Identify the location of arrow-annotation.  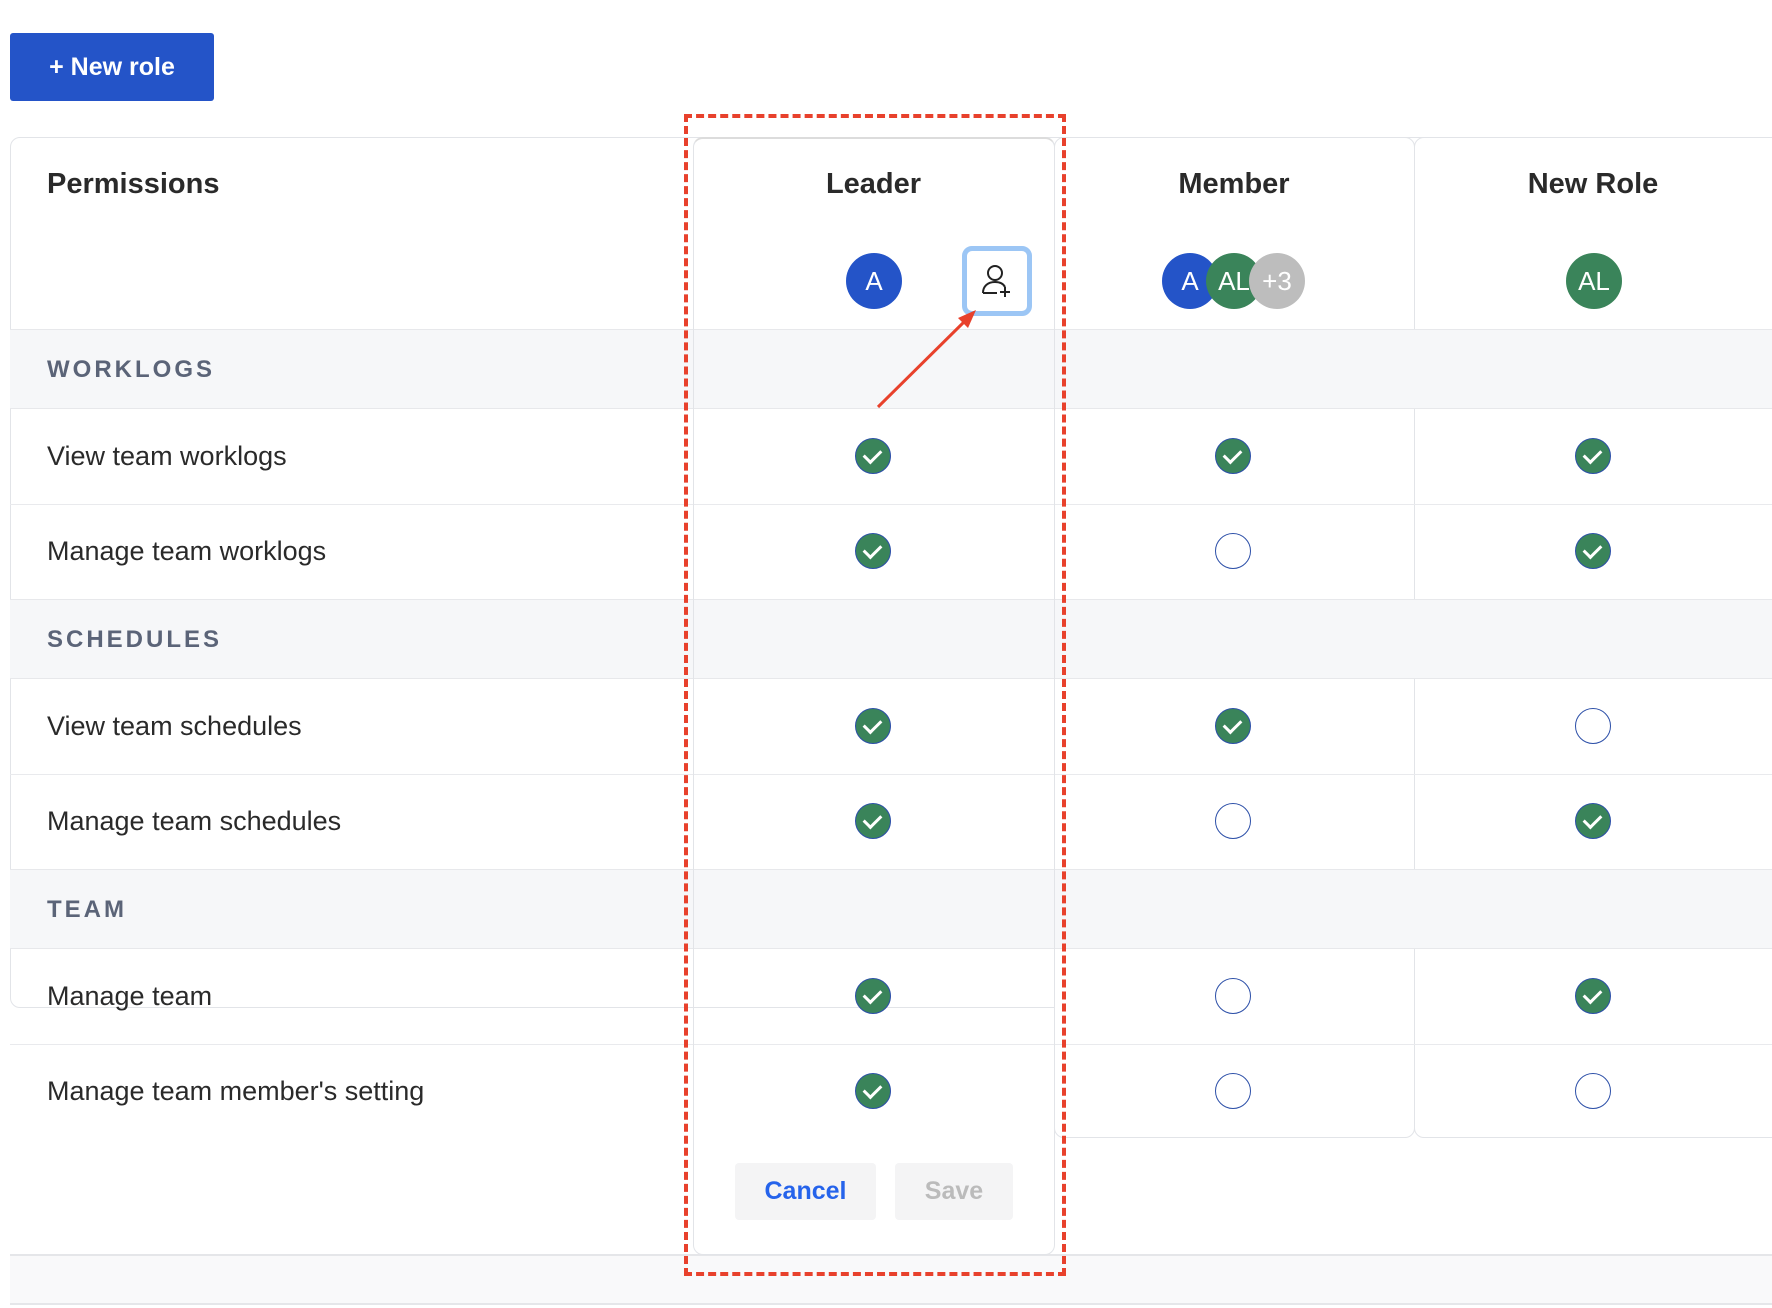
(926, 359).